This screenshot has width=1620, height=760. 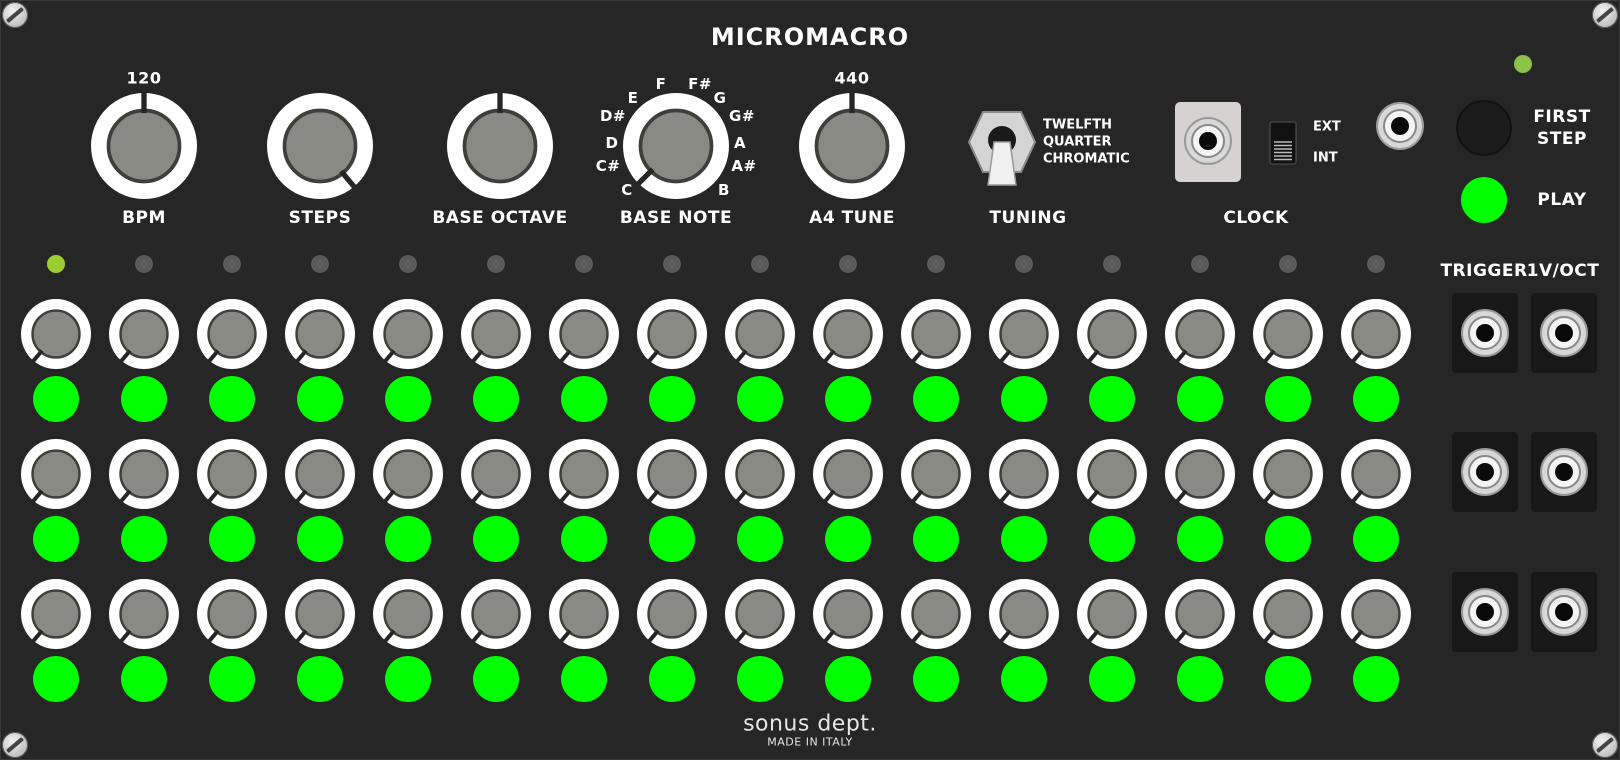 I want to click on first-step-jack, so click(x=1400, y=126).